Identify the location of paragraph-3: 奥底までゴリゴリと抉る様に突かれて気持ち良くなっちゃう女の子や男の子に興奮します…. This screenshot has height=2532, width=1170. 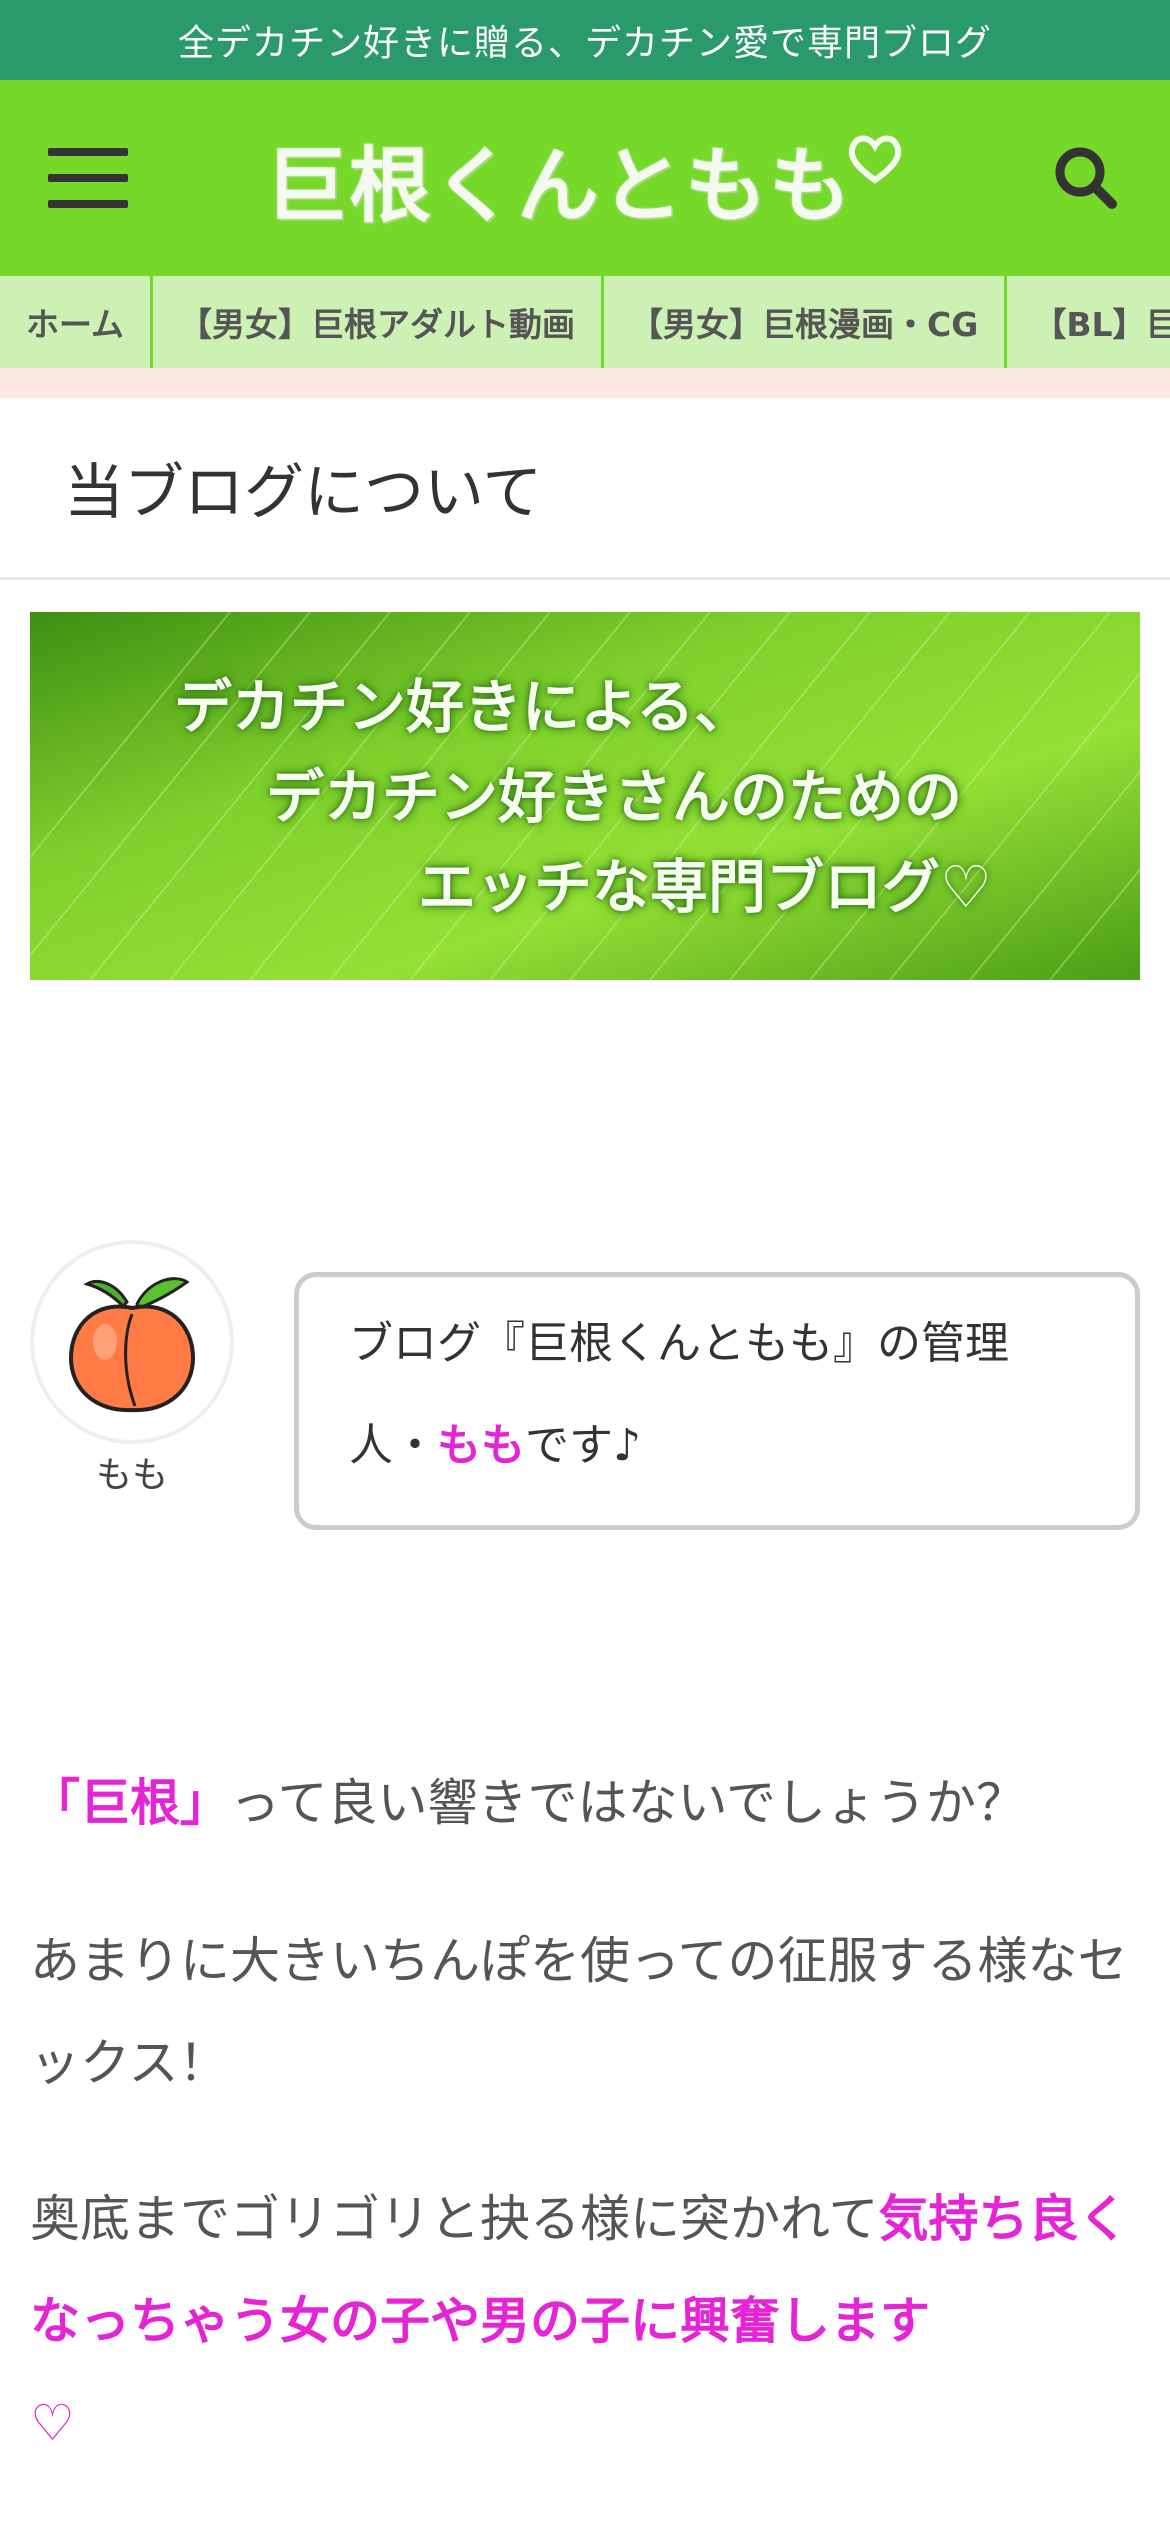
(579, 2321).